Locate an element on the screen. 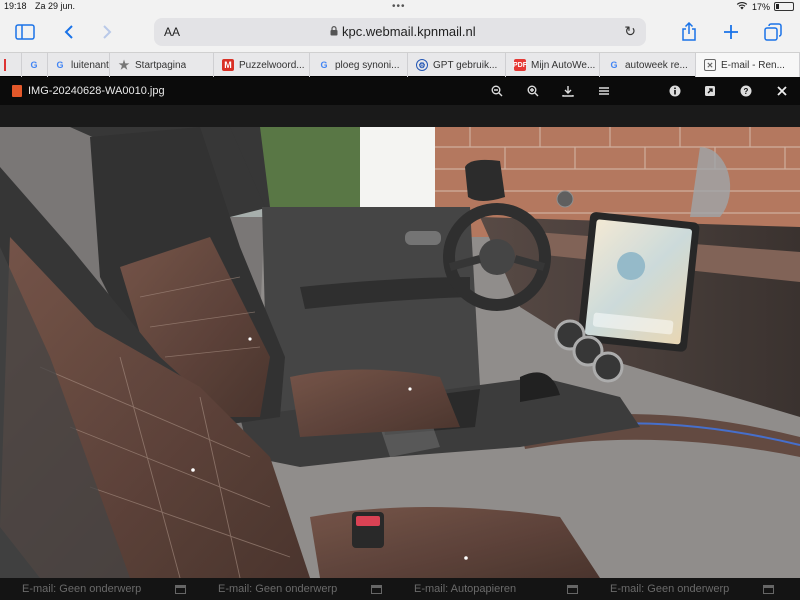 The height and width of the screenshot is (600, 800). new-tab-button is located at coordinates (731, 32).